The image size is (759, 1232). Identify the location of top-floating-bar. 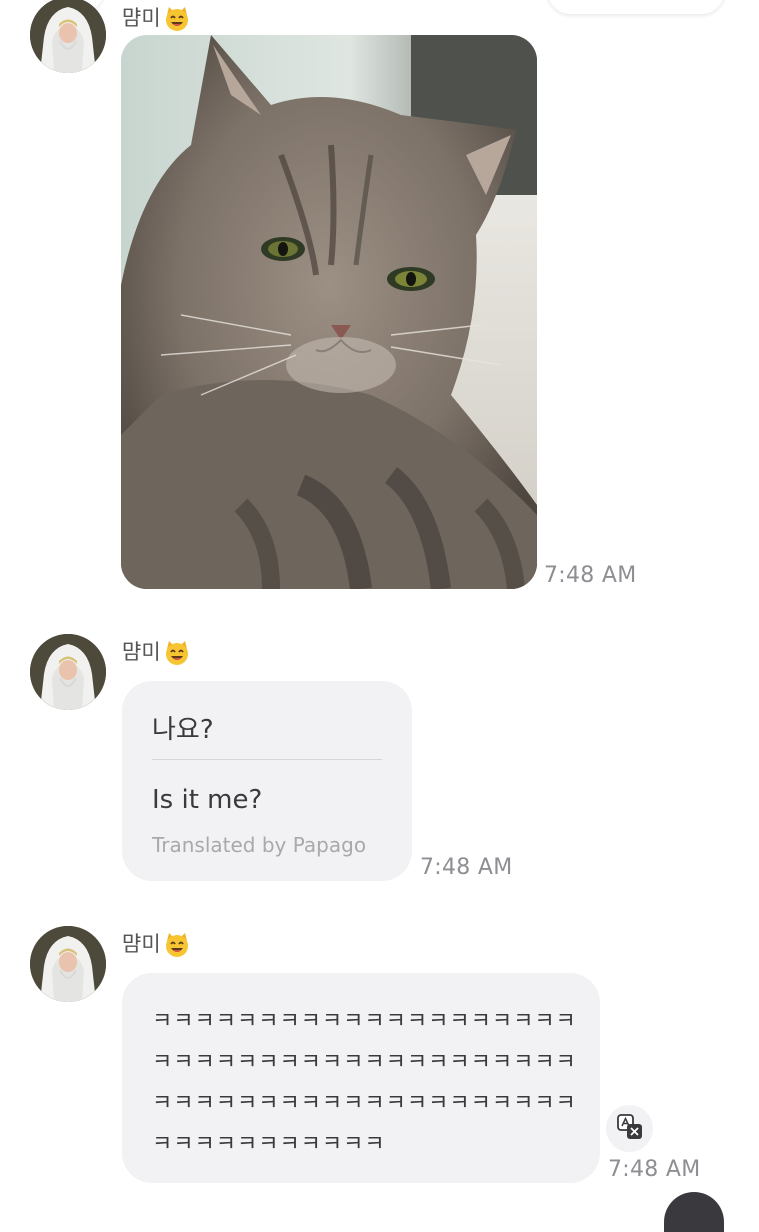
(636, 7).